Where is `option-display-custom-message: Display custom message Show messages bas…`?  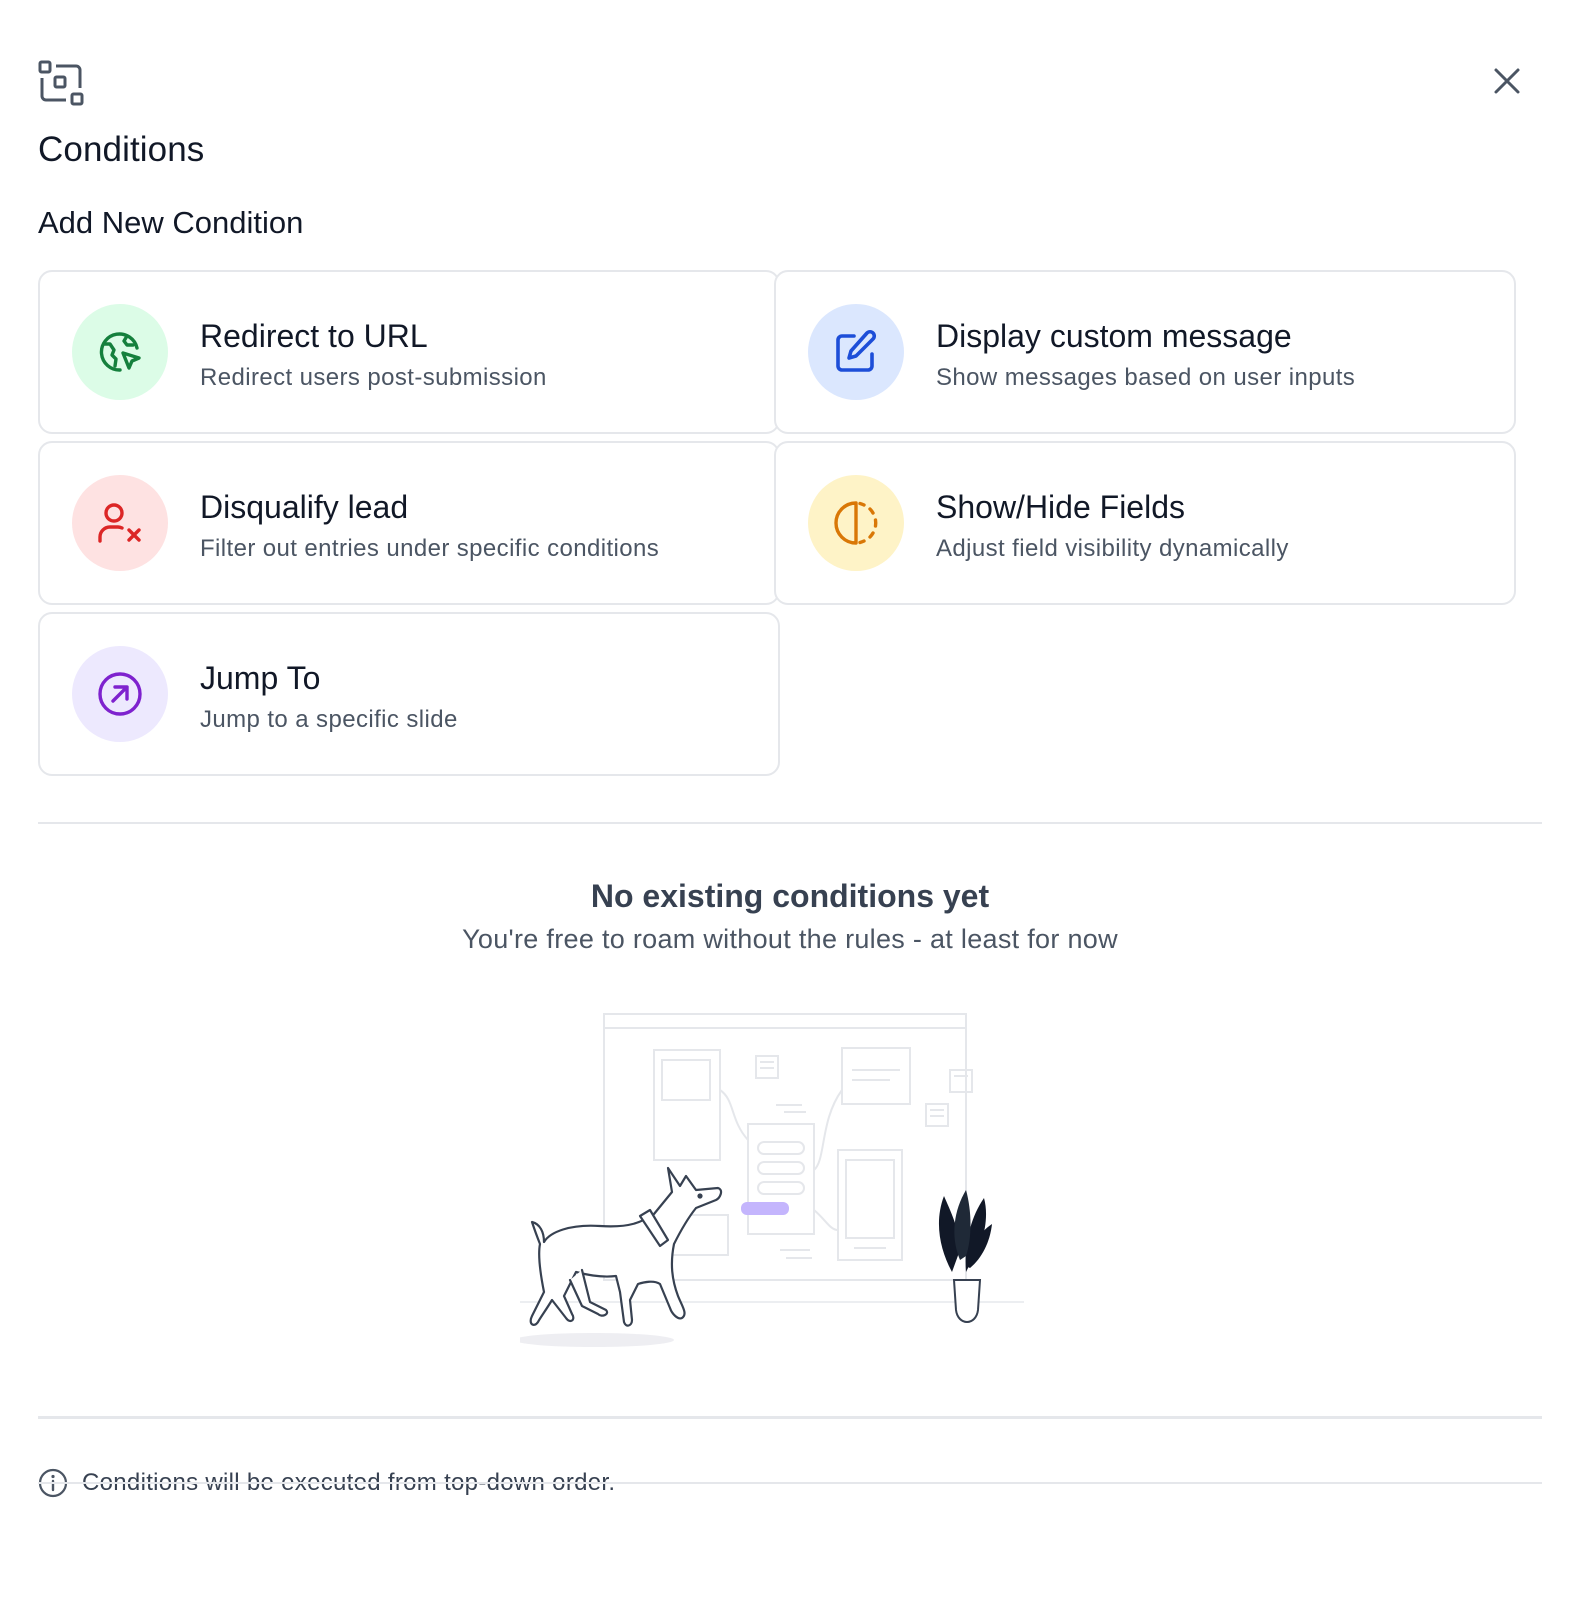 option-display-custom-message: Display custom message Show messages bas… is located at coordinates (1145, 352).